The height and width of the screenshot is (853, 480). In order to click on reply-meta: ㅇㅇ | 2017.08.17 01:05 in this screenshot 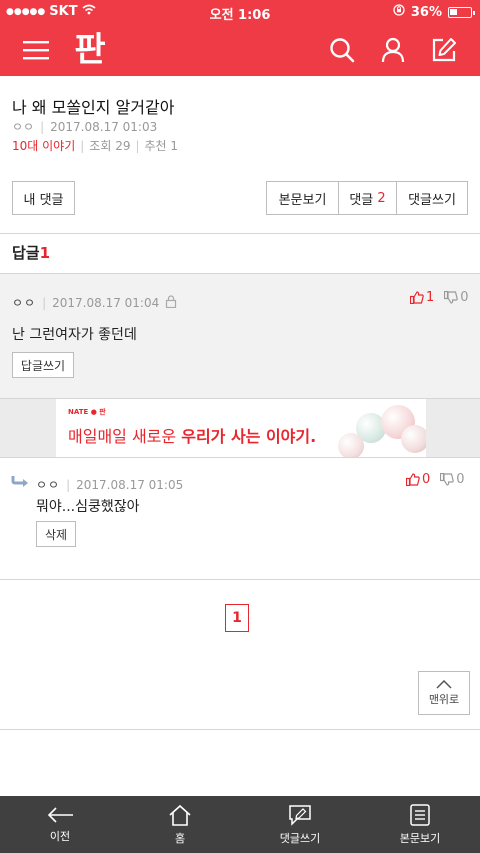, I will do `click(109, 484)`.